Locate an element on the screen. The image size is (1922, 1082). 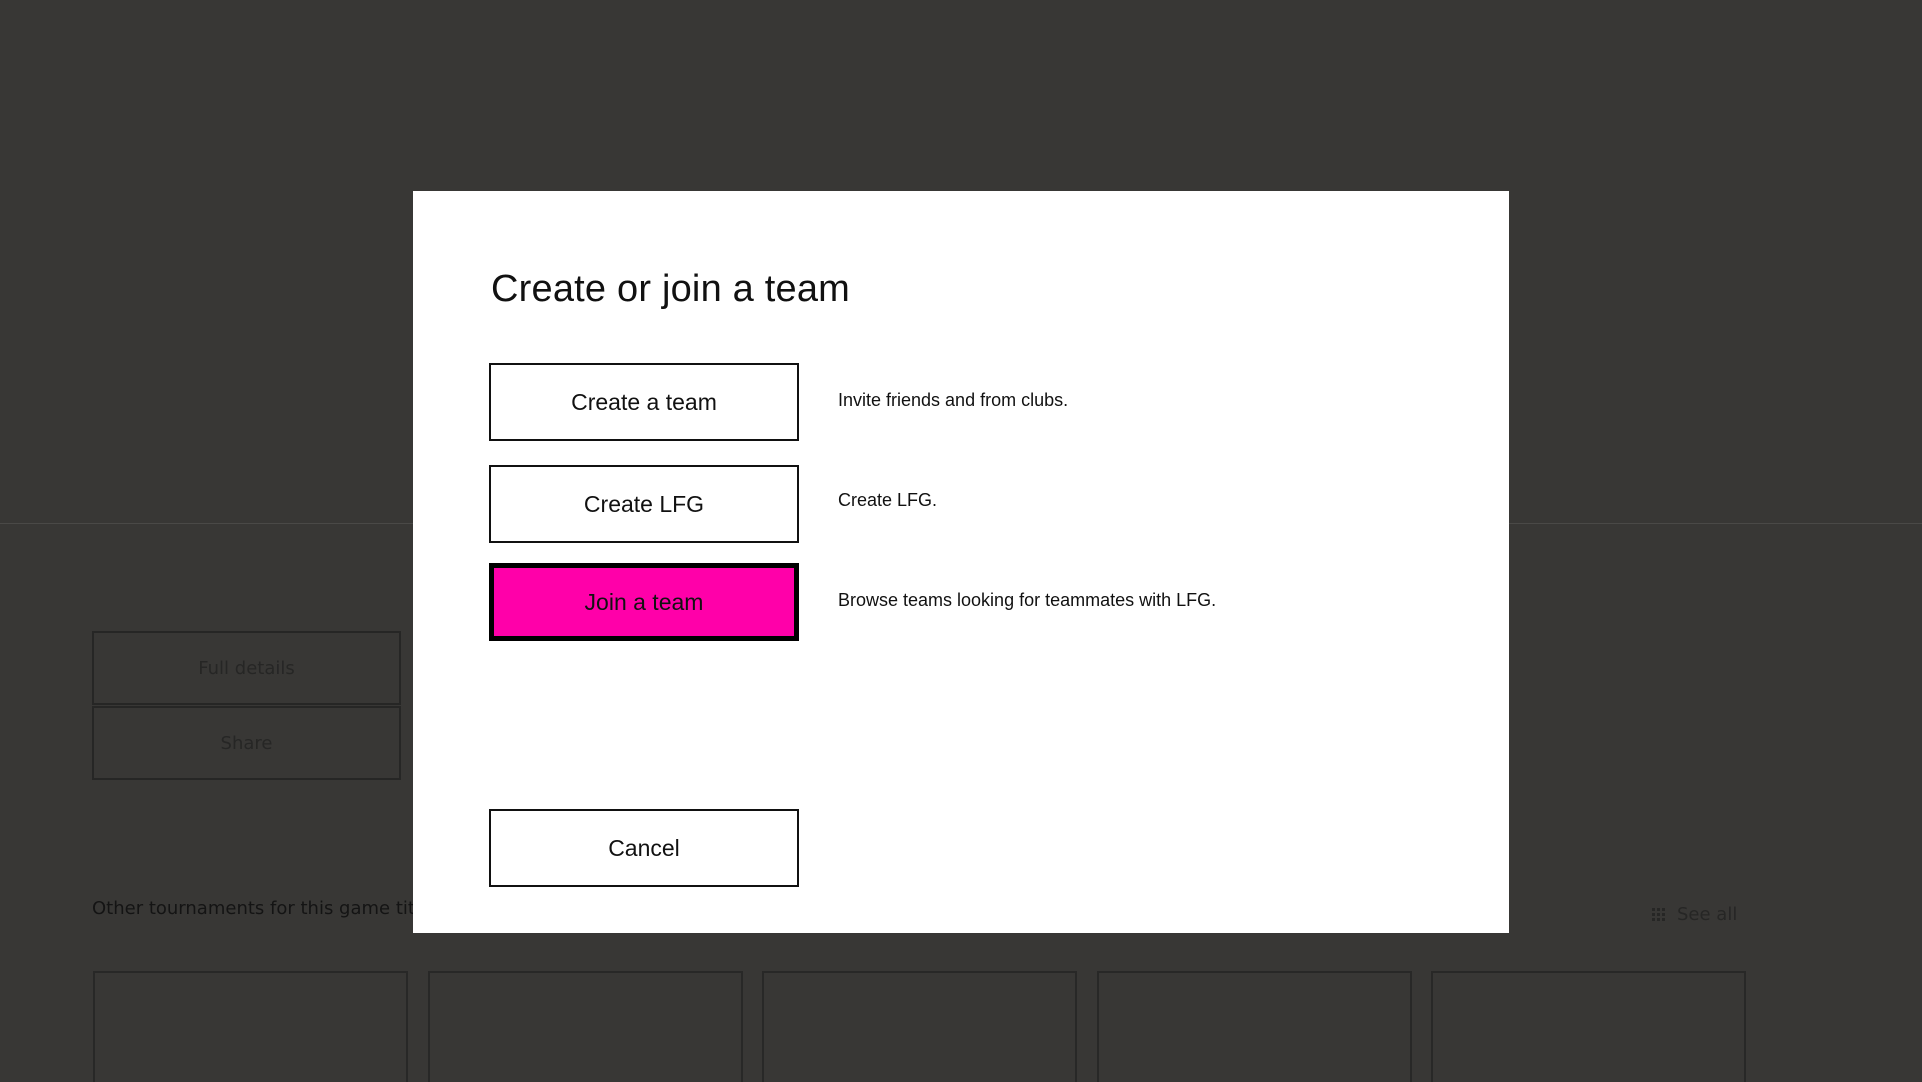
share-button: Share is located at coordinates (246, 743).